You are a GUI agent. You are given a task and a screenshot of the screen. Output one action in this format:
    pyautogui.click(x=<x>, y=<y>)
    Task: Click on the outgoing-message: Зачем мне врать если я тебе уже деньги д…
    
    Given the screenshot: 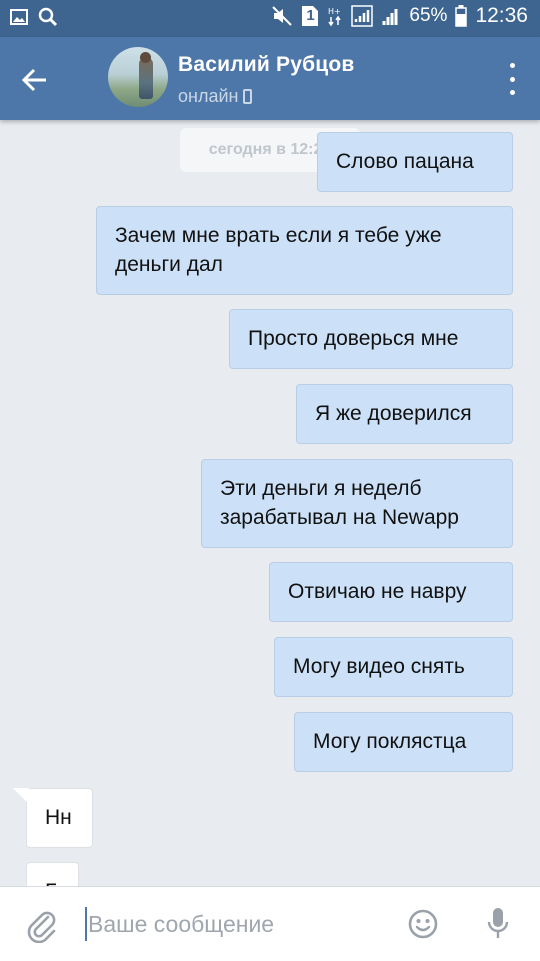 What is the action you would take?
    pyautogui.click(x=304, y=250)
    